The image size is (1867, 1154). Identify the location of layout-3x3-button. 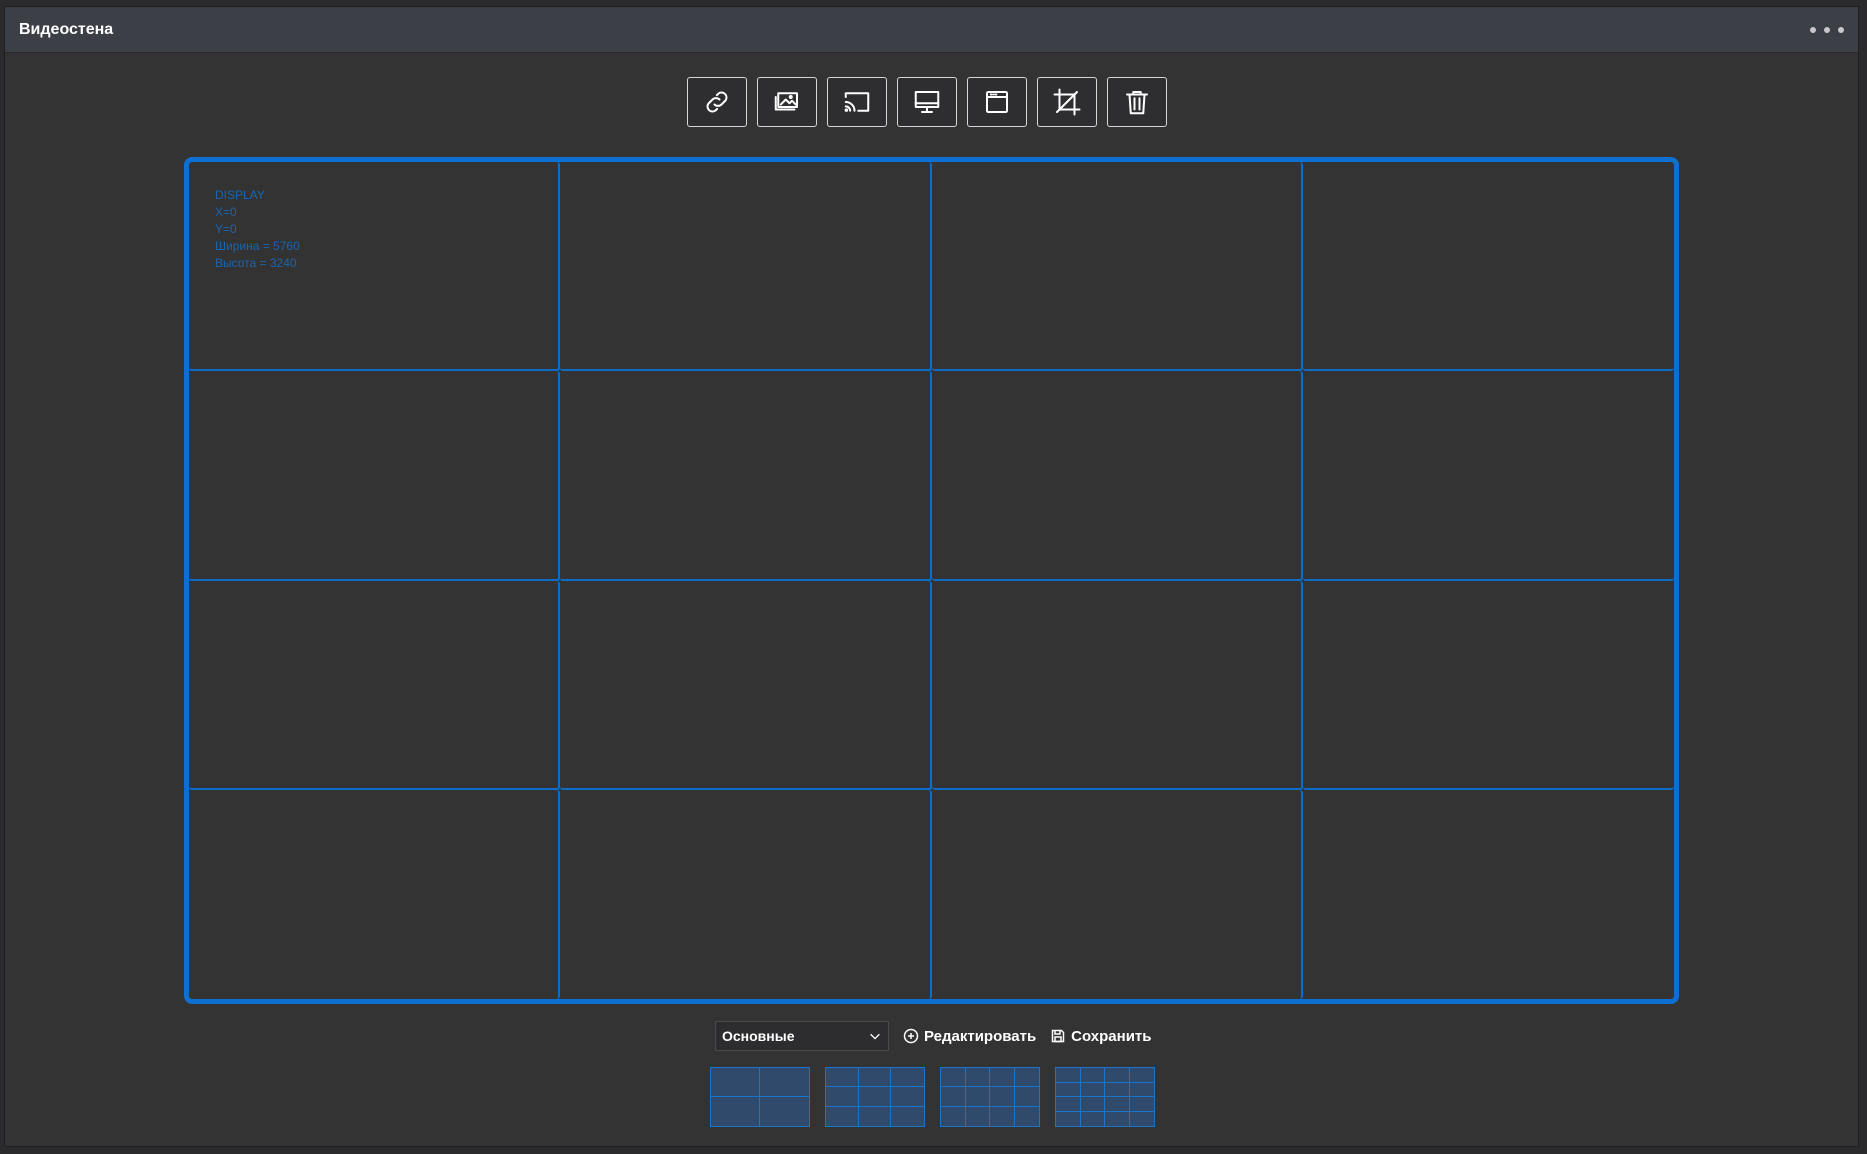
(875, 1097).